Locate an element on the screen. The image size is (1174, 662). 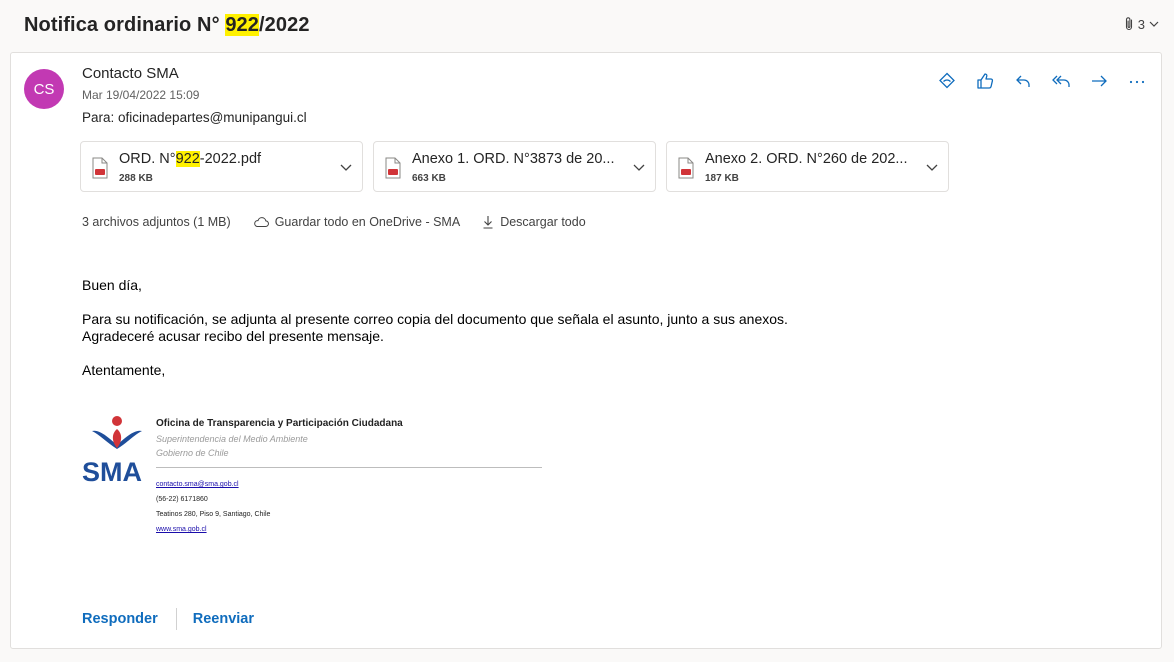
immersive-reader-button is located at coordinates (947, 81).